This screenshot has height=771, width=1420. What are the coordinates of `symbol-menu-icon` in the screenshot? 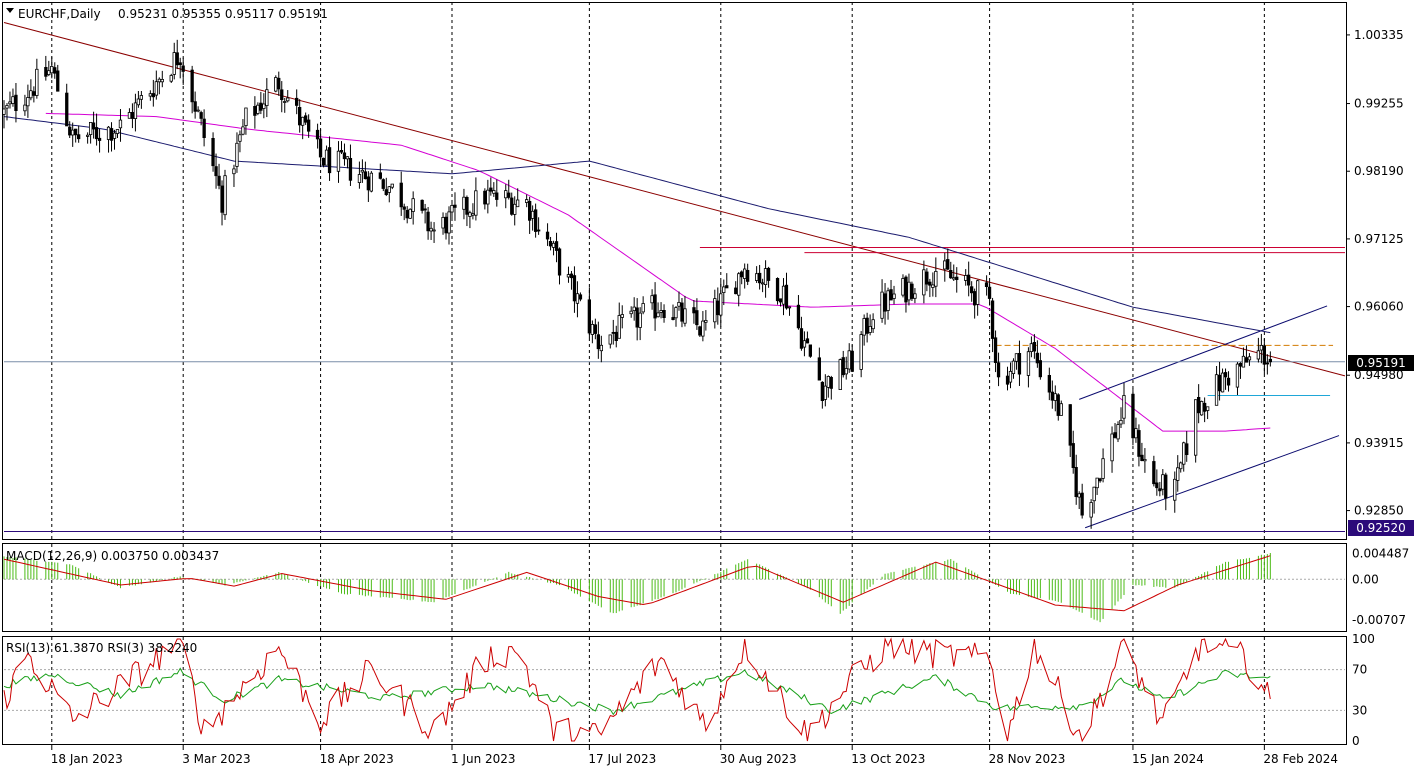 It's located at (10, 10).